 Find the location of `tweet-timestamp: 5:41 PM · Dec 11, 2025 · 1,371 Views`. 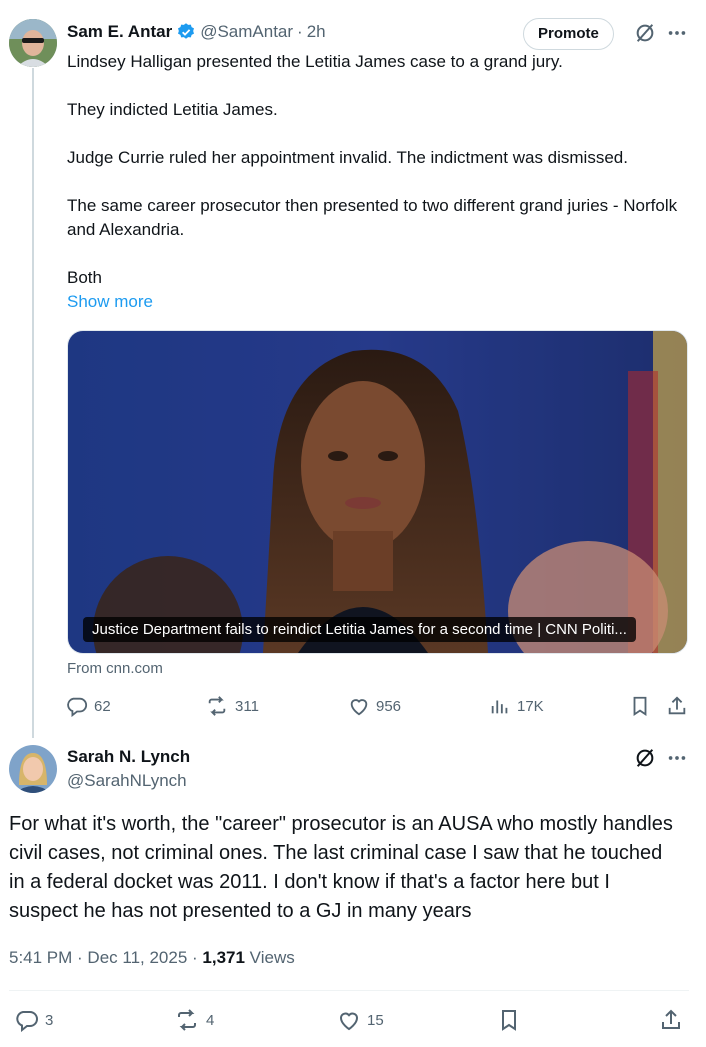

tweet-timestamp: 5:41 PM · Dec 11, 2025 · 1,371 Views is located at coordinates (152, 958).